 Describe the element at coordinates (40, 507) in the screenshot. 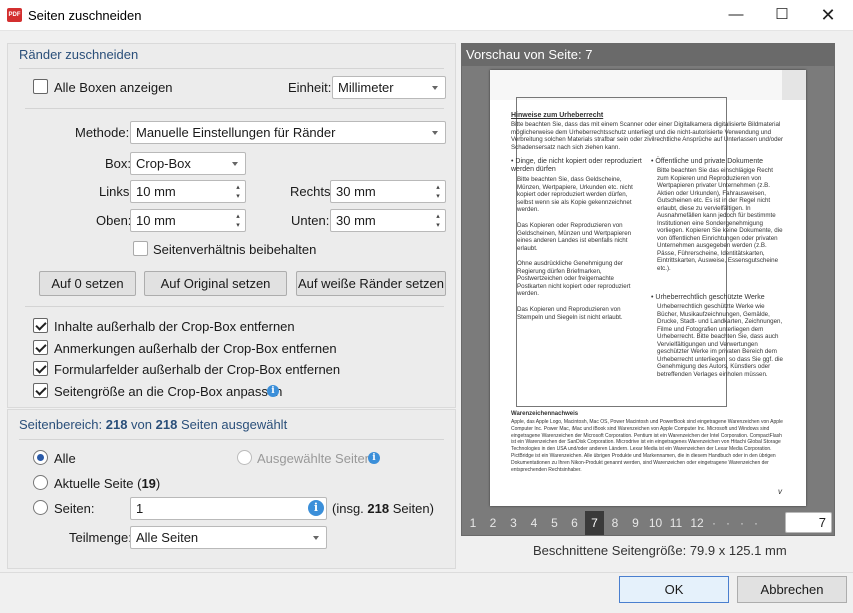

I see `custom-pages-radio` at that location.